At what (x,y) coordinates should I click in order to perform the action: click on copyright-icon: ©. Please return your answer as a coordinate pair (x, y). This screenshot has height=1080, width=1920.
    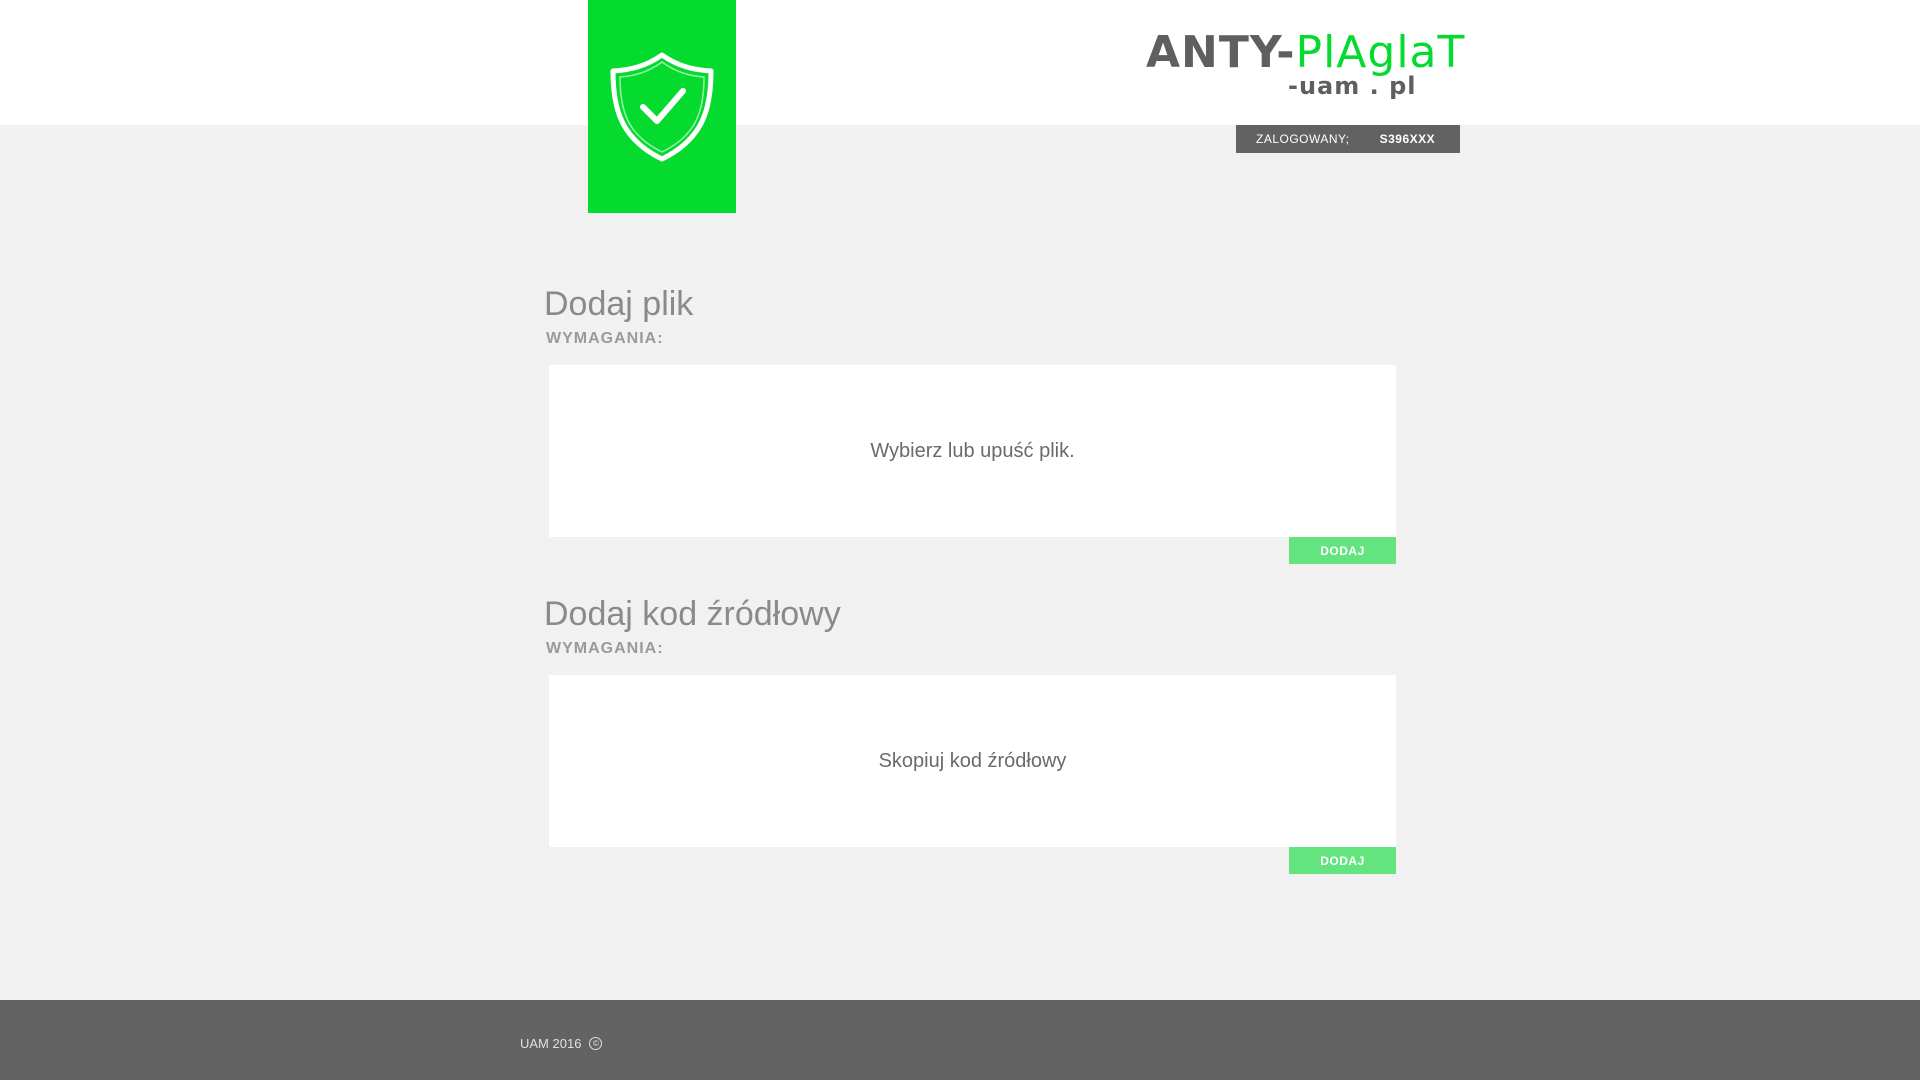
    Looking at the image, I should click on (596, 1043).